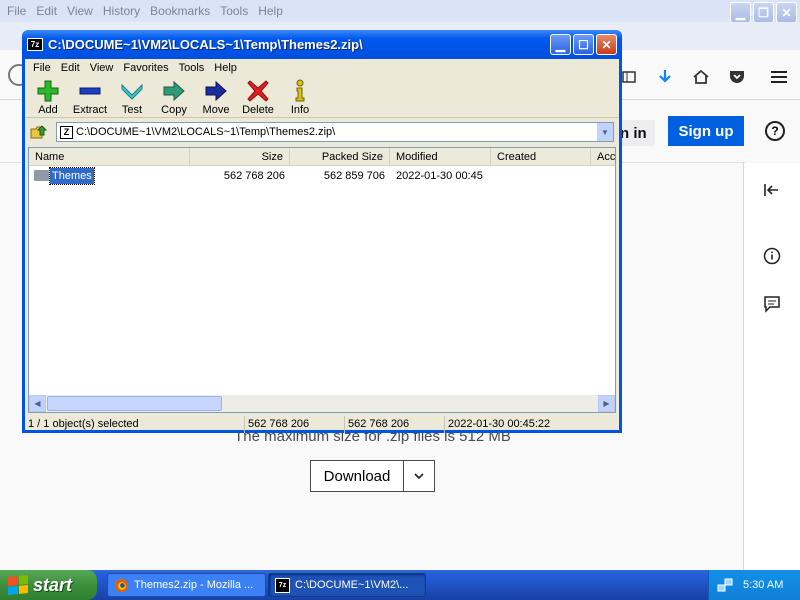 The width and height of the screenshot is (800, 600). I want to click on row-packed-size: 562 859 706, so click(354, 176).